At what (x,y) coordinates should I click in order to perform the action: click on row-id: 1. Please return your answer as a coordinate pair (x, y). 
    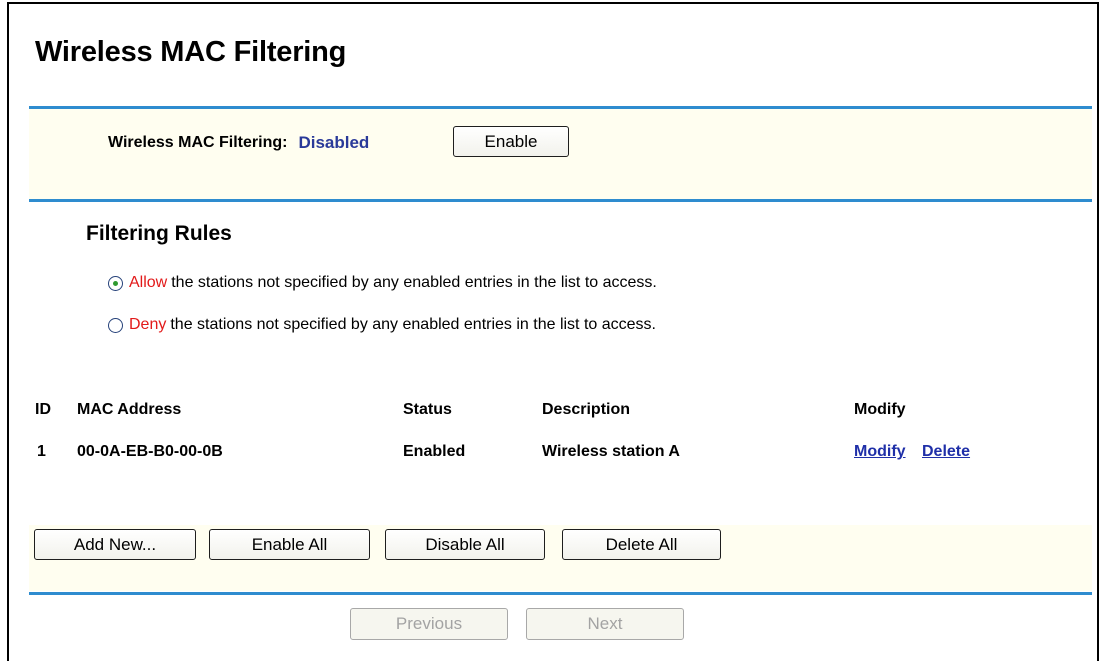
    Looking at the image, I should click on (41, 451).